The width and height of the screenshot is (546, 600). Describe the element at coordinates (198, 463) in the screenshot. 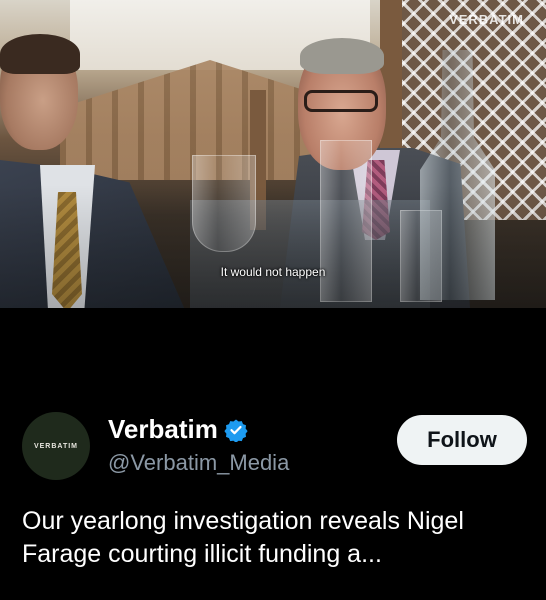

I see `account-handle: @Verbatim_Media` at that location.